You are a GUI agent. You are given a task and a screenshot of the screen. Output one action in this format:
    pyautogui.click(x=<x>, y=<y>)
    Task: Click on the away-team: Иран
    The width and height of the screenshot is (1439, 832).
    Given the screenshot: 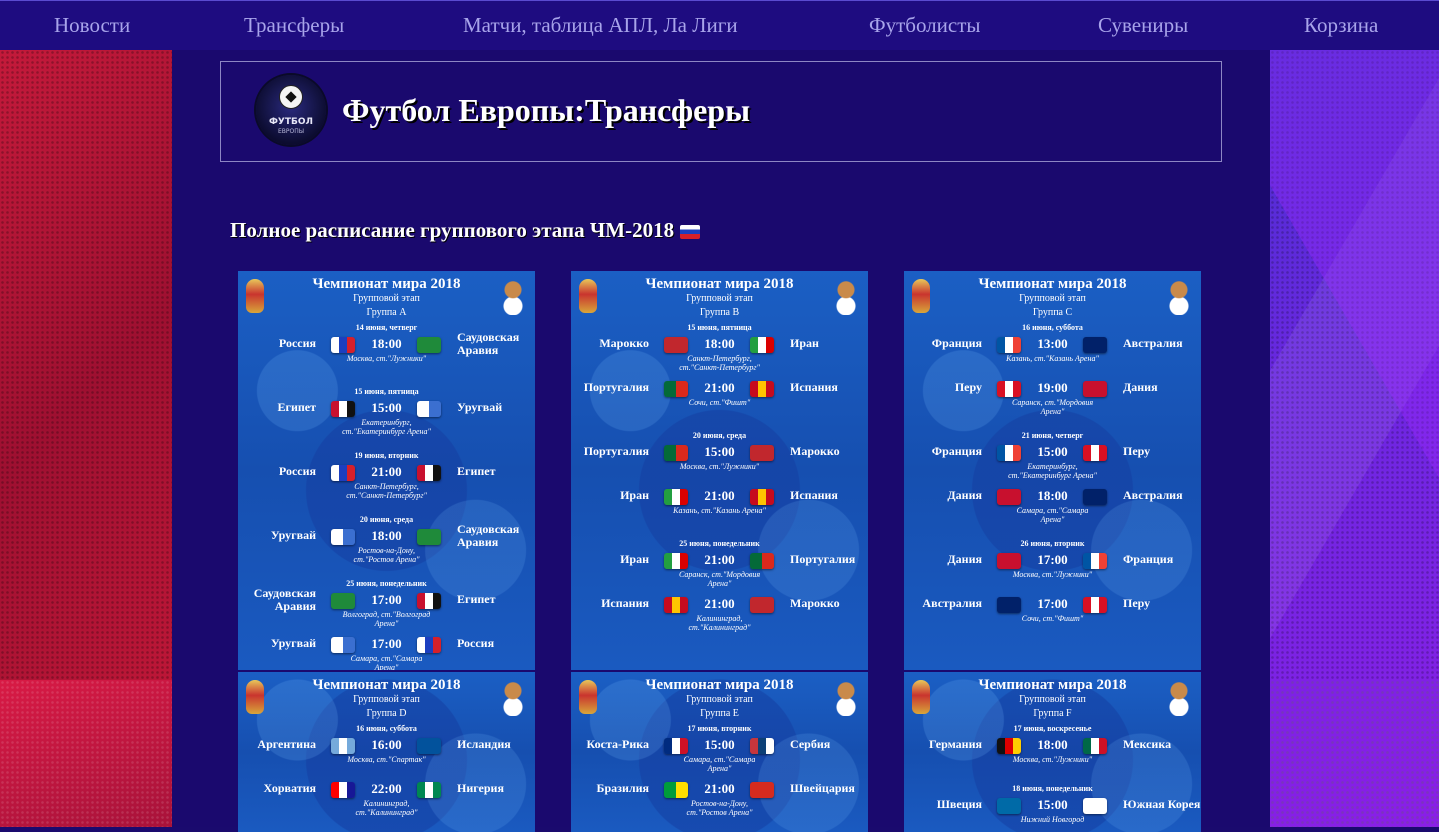 What is the action you would take?
    pyautogui.click(x=804, y=343)
    